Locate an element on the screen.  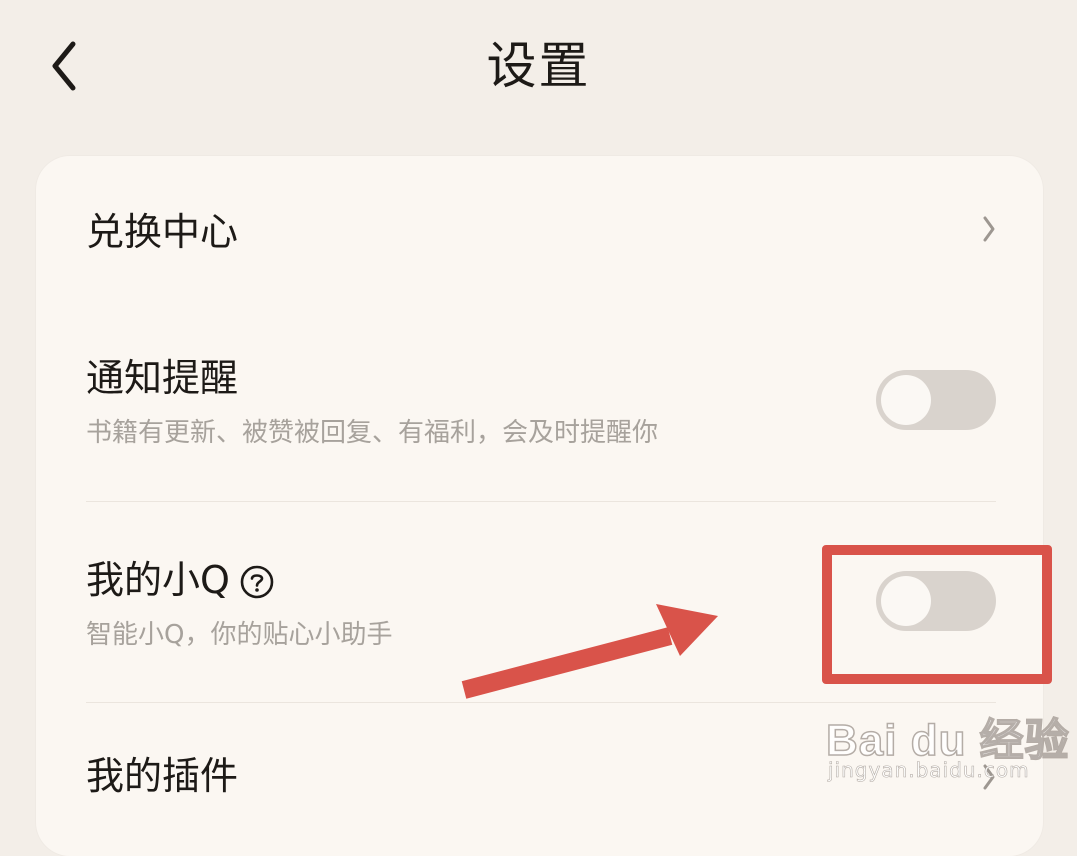
my-xiaoq-toggle is located at coordinates (936, 601).